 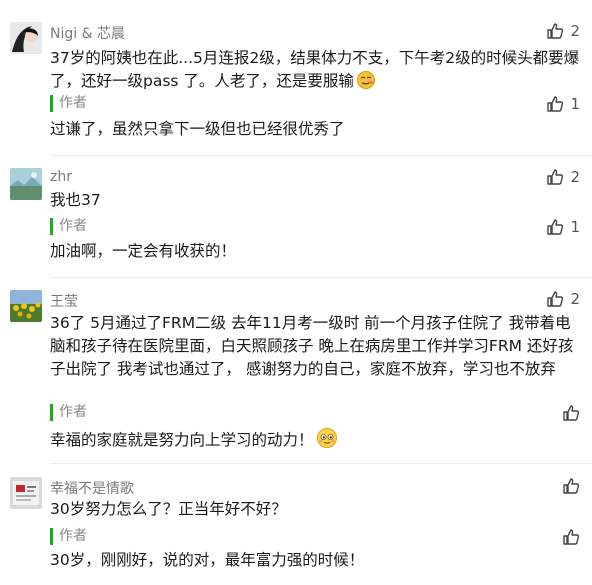 What do you see at coordinates (327, 441) in the screenshot?
I see `smile-emoji-icon` at bounding box center [327, 441].